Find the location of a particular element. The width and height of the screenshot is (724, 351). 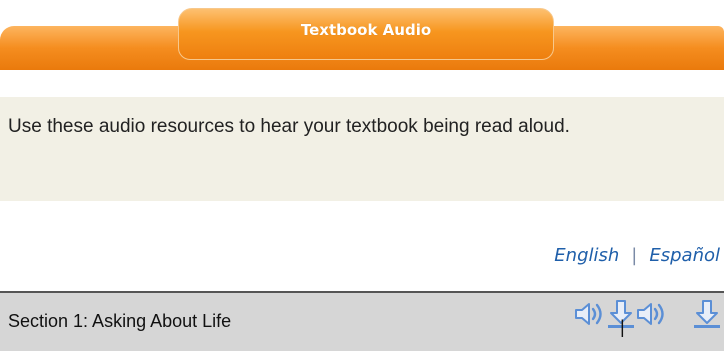

spanish-link: Español is located at coordinates (684, 255).